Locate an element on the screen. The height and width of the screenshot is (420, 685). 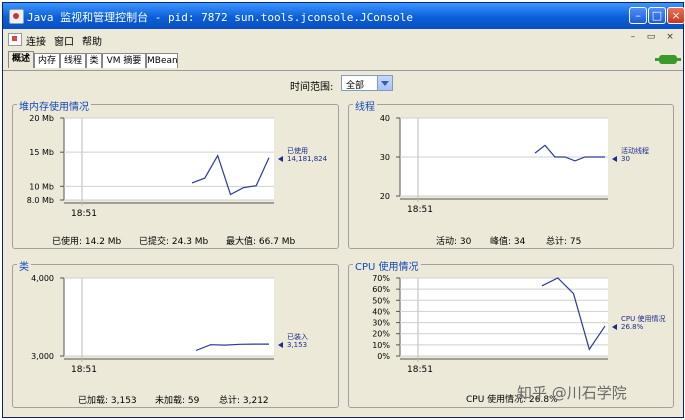
time-range-select: 全部 is located at coordinates (367, 83).